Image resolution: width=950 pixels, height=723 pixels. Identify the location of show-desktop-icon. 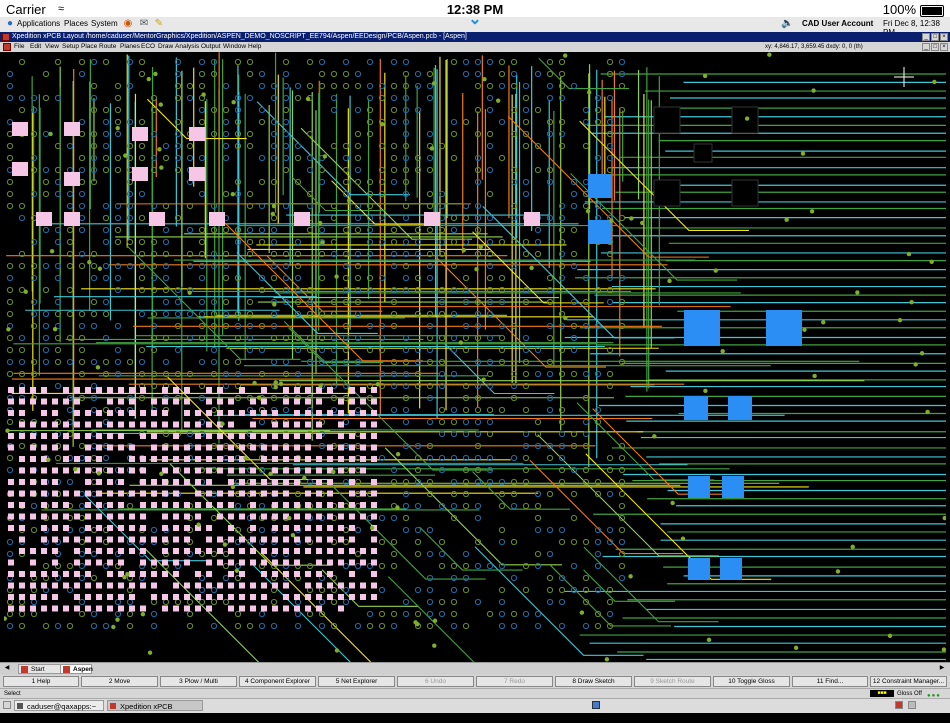
(7, 705).